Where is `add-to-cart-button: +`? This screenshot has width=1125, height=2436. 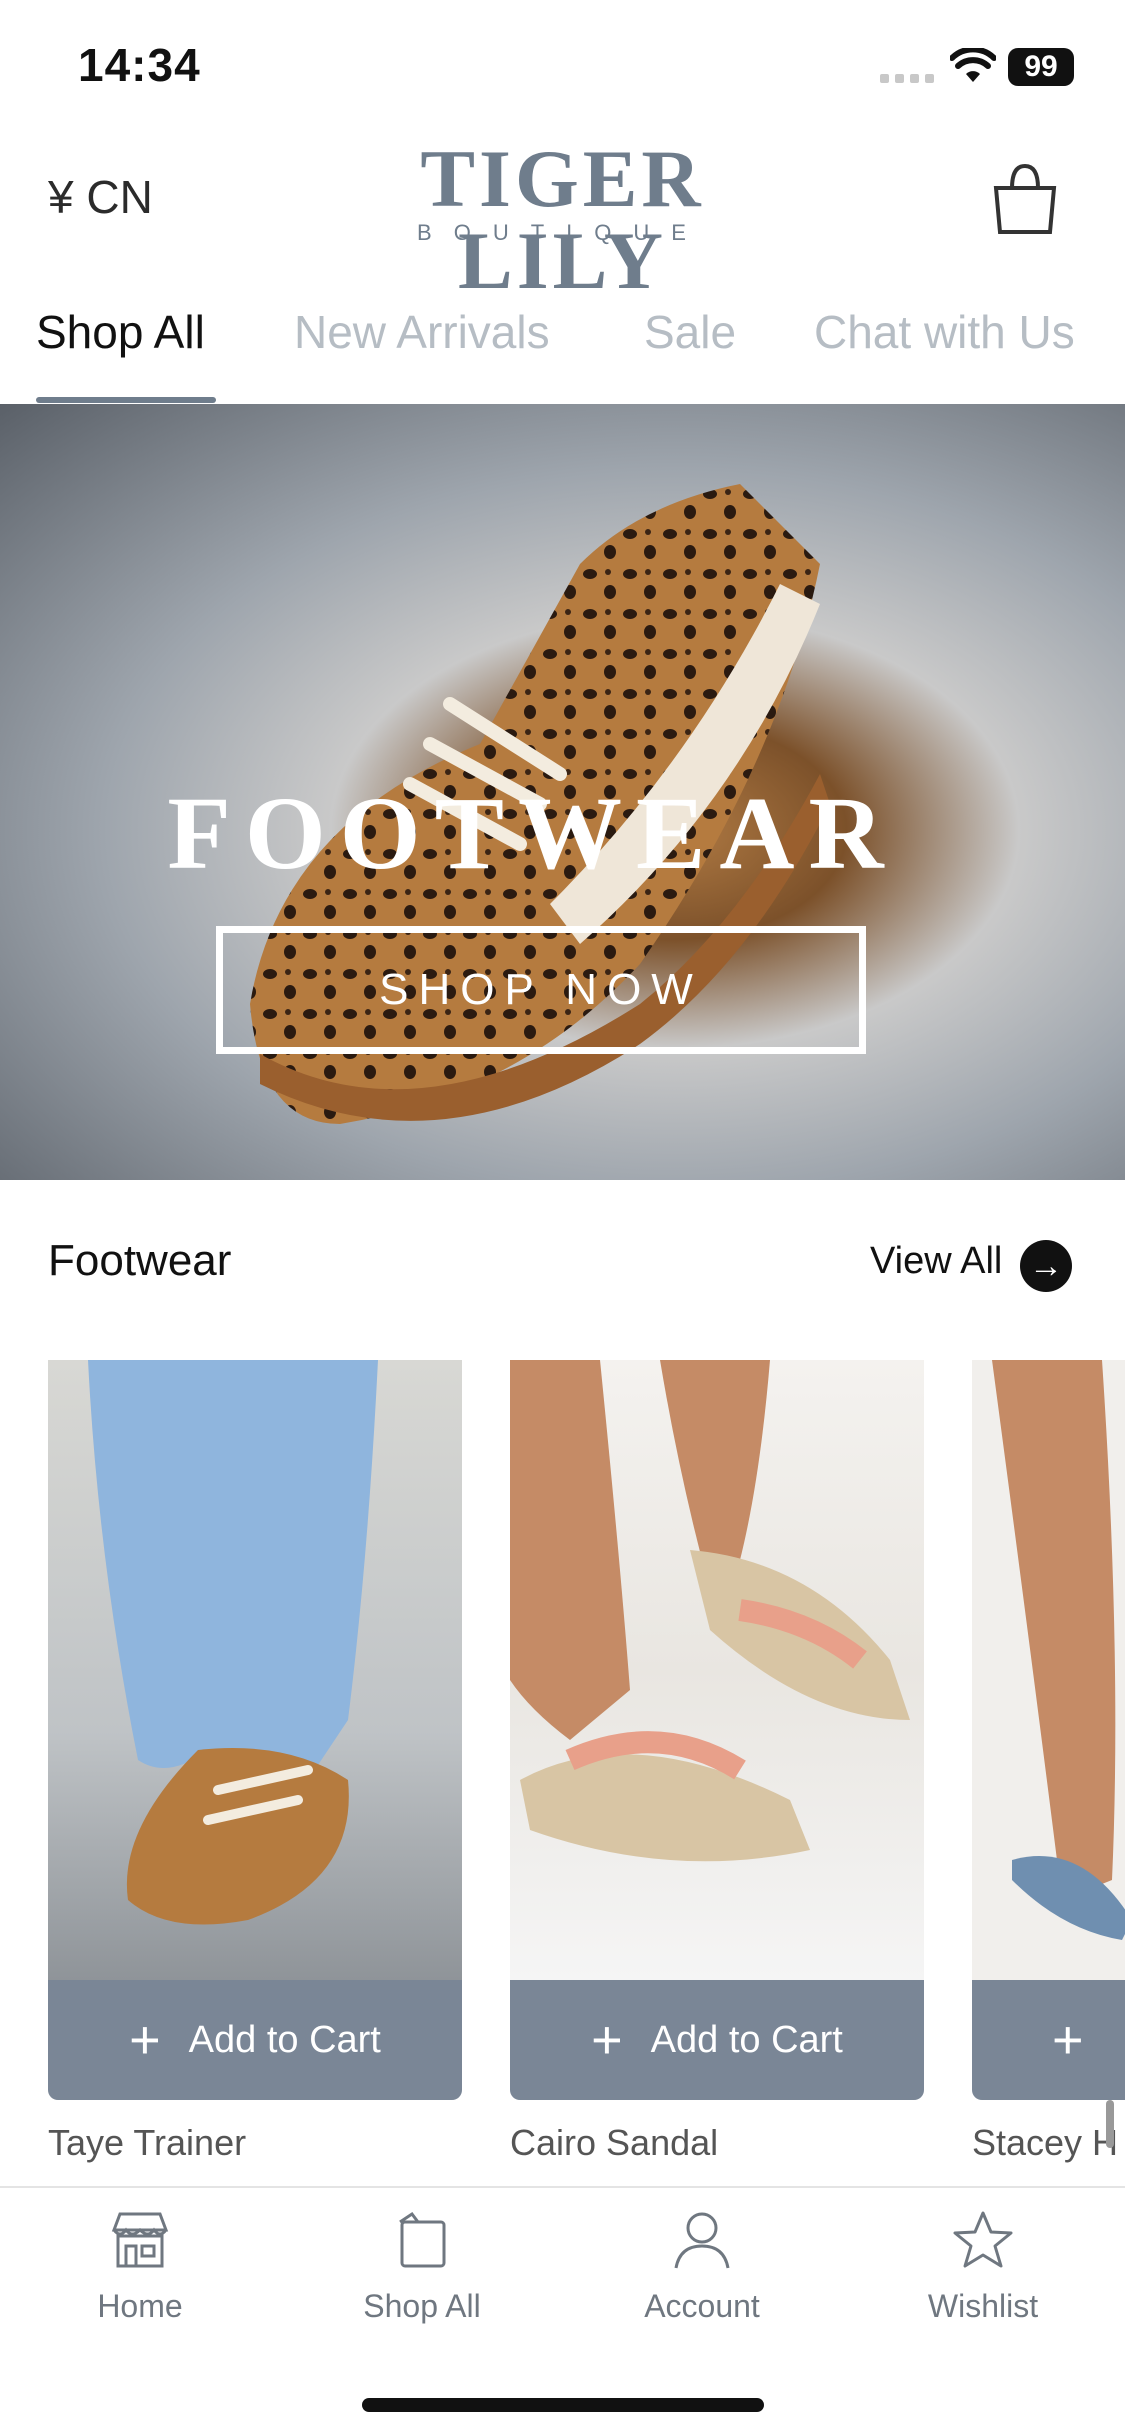 add-to-cart-button: + is located at coordinates (1048, 2040).